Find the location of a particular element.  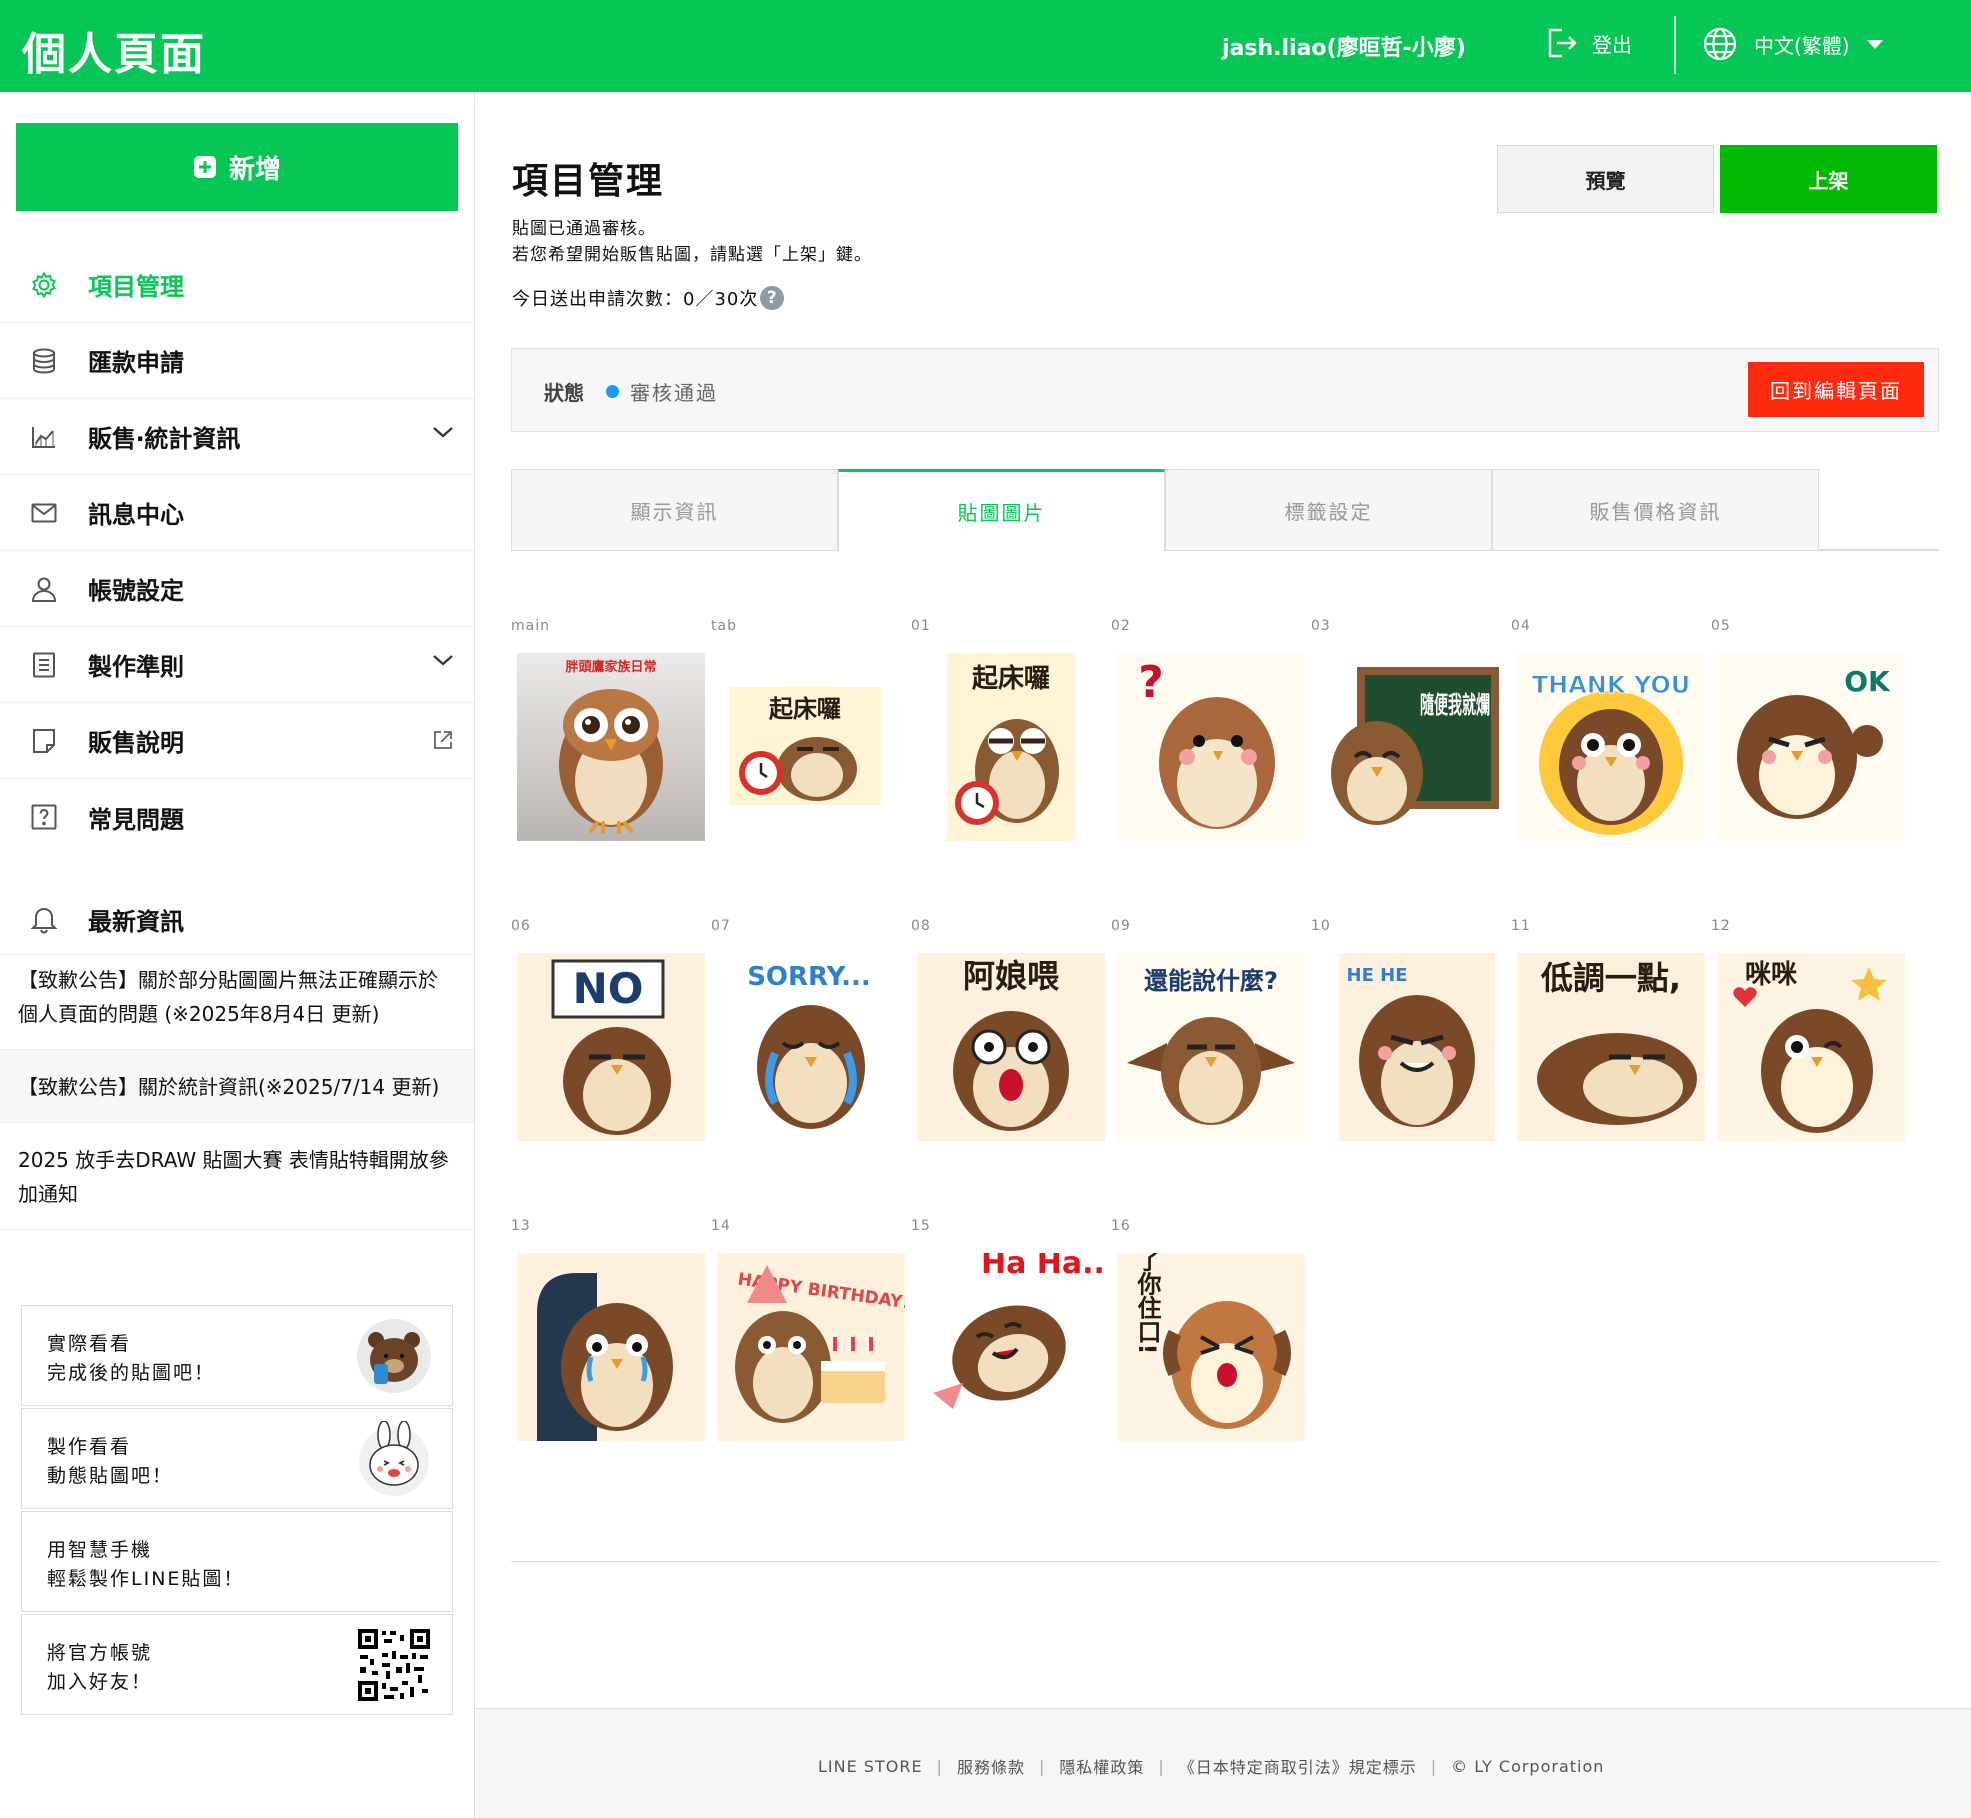

tab-price-info: 販售價格資訊 is located at coordinates (1655, 510).